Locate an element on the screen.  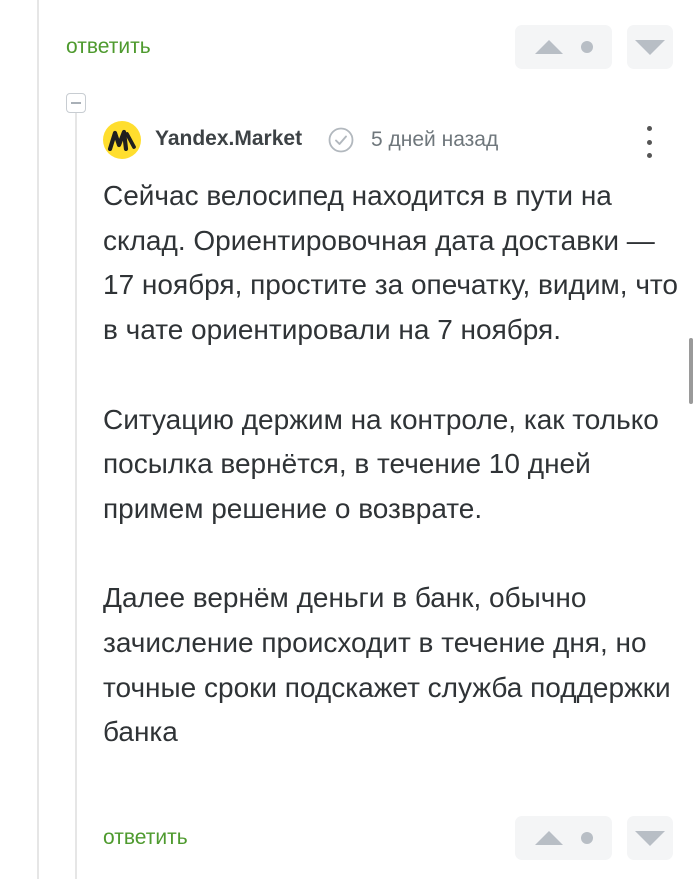
downvote-button-top is located at coordinates (650, 47).